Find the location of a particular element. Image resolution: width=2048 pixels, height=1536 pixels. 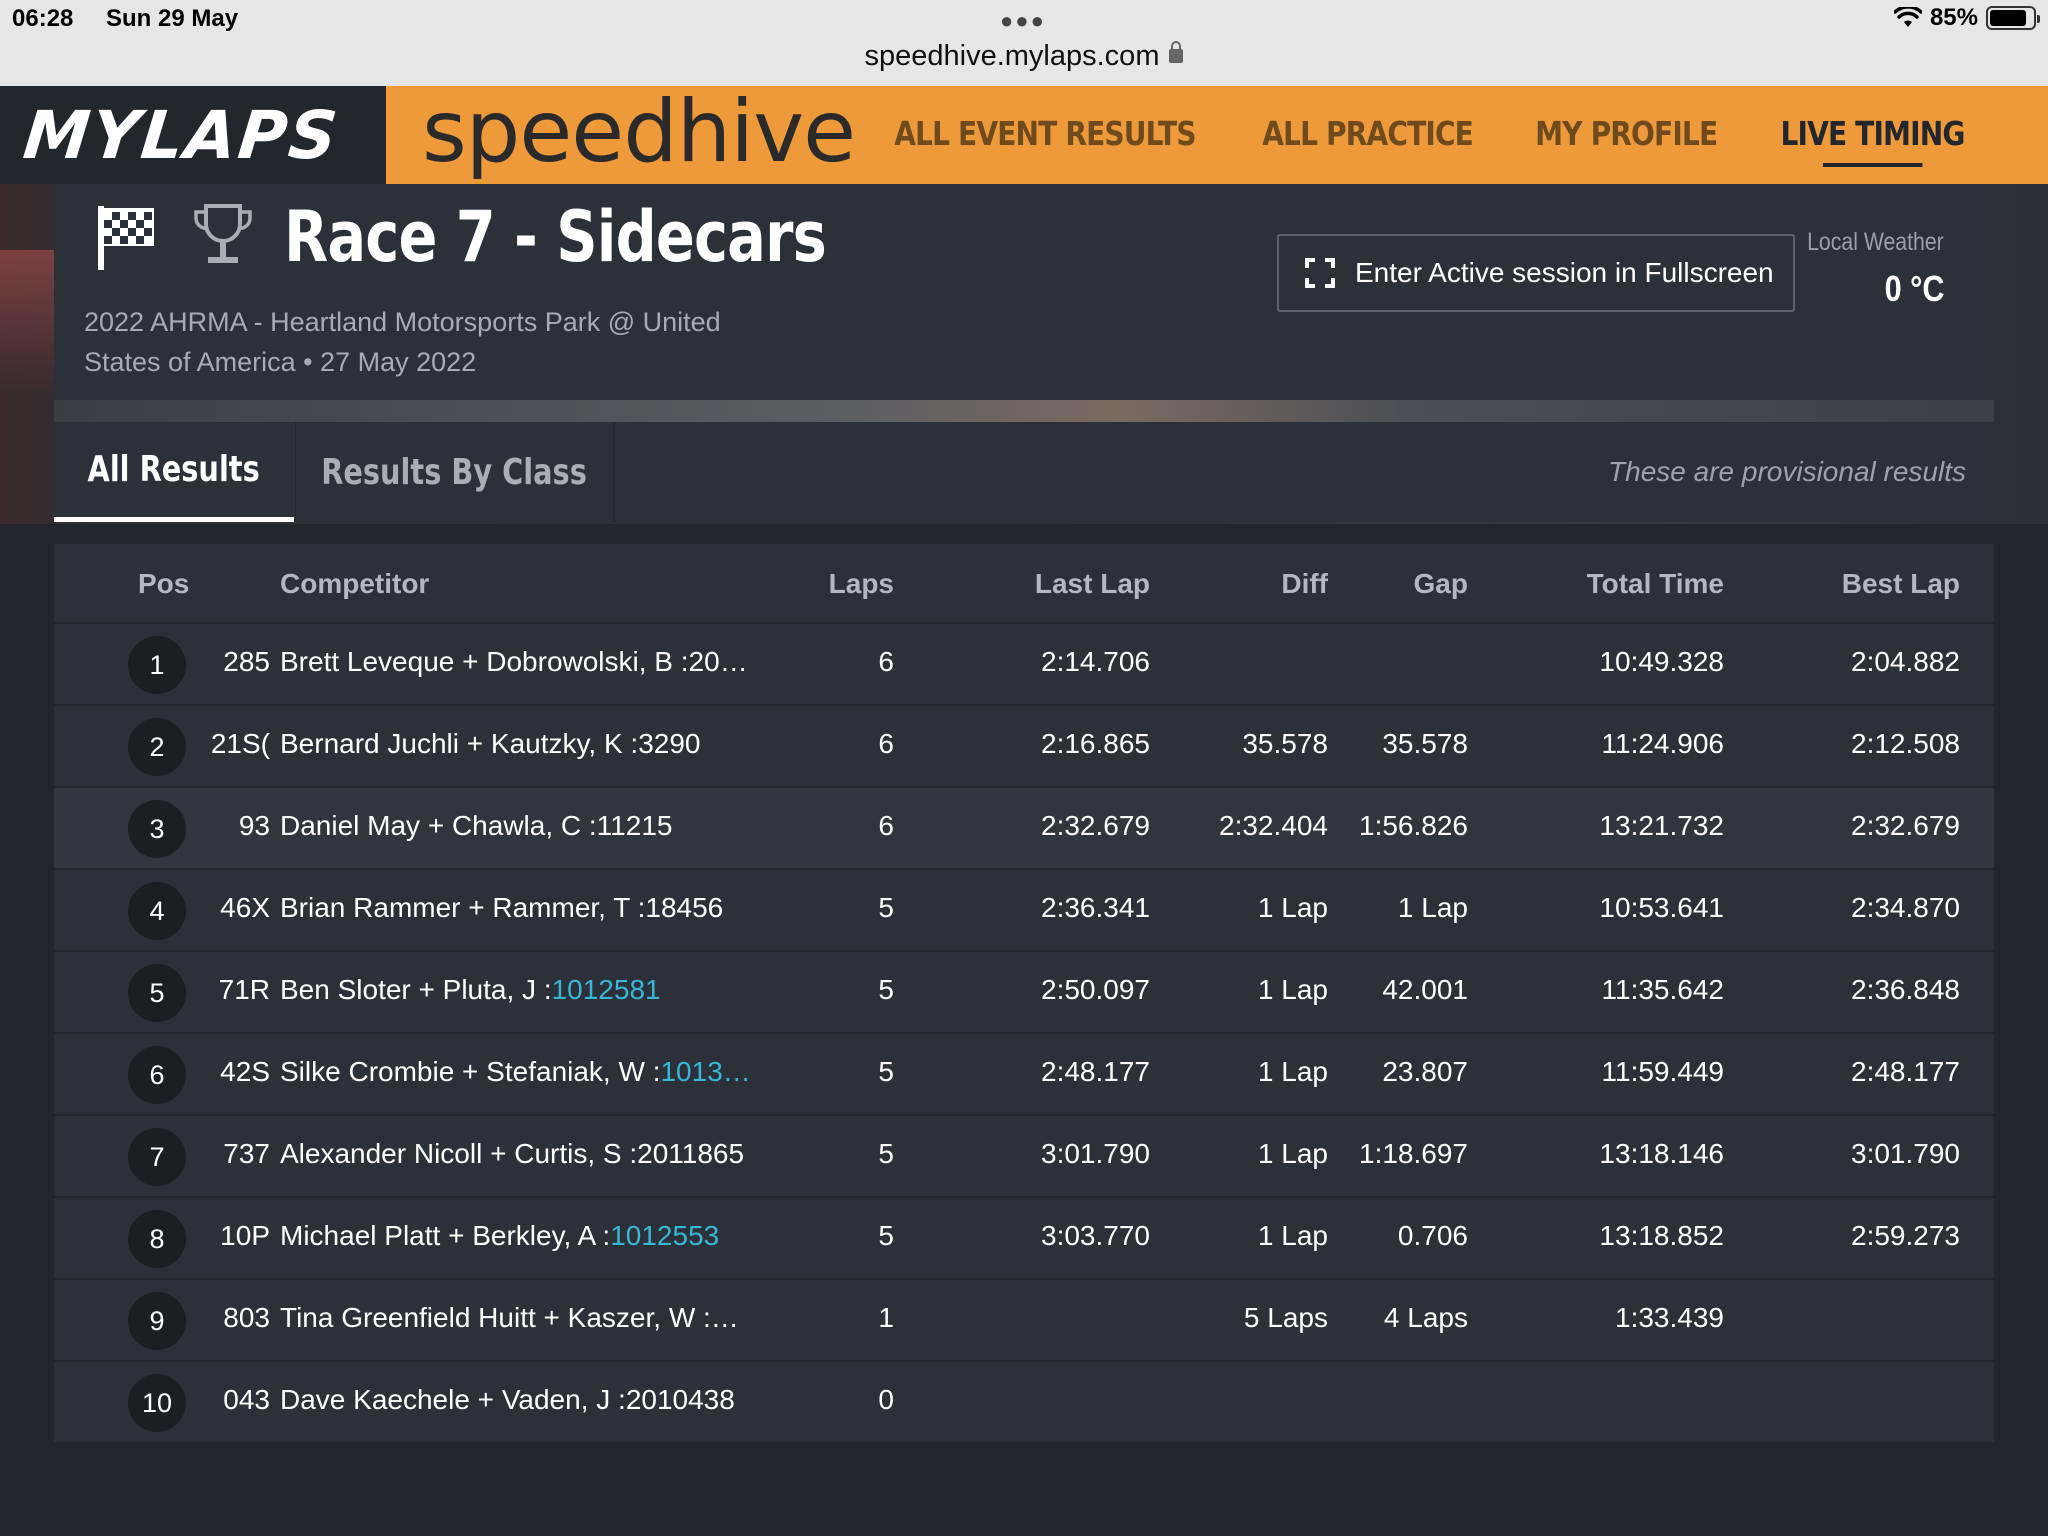

weather-temperature: 0 °C is located at coordinates (1914, 288).